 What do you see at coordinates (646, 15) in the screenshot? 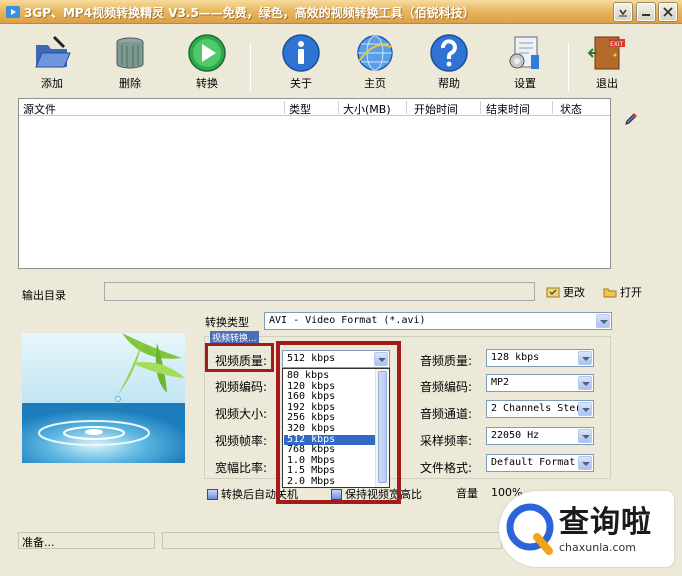
I see `minimize-icon` at bounding box center [646, 15].